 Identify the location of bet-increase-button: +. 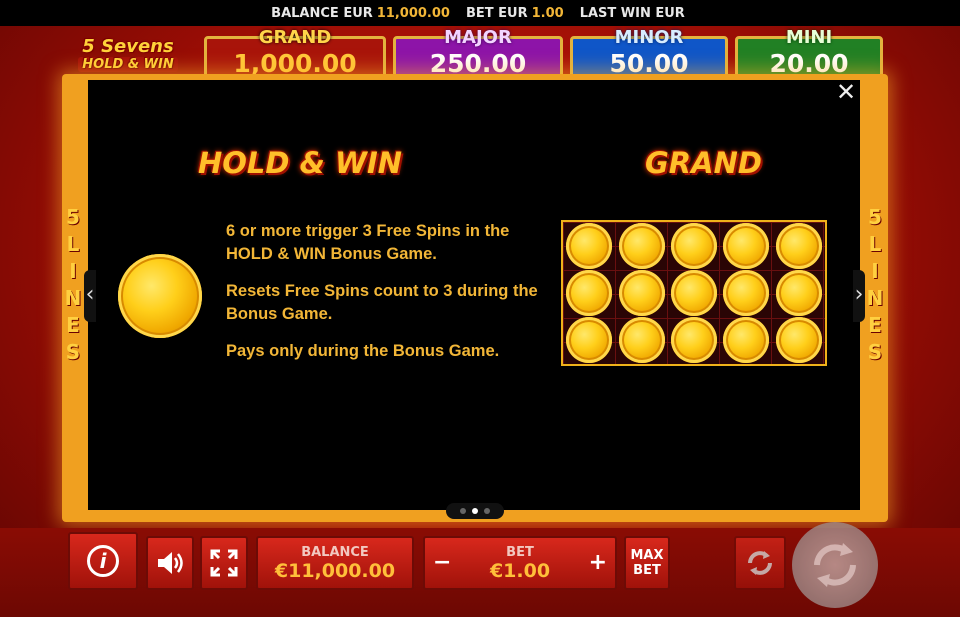
(598, 562).